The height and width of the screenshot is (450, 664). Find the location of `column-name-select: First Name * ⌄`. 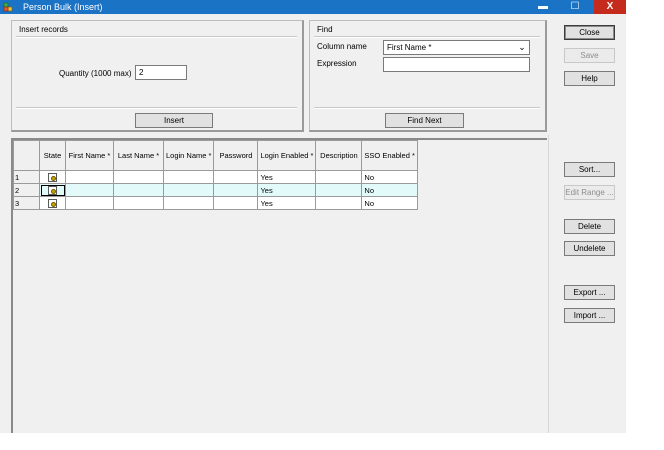

column-name-select: First Name * ⌄ is located at coordinates (456, 47).